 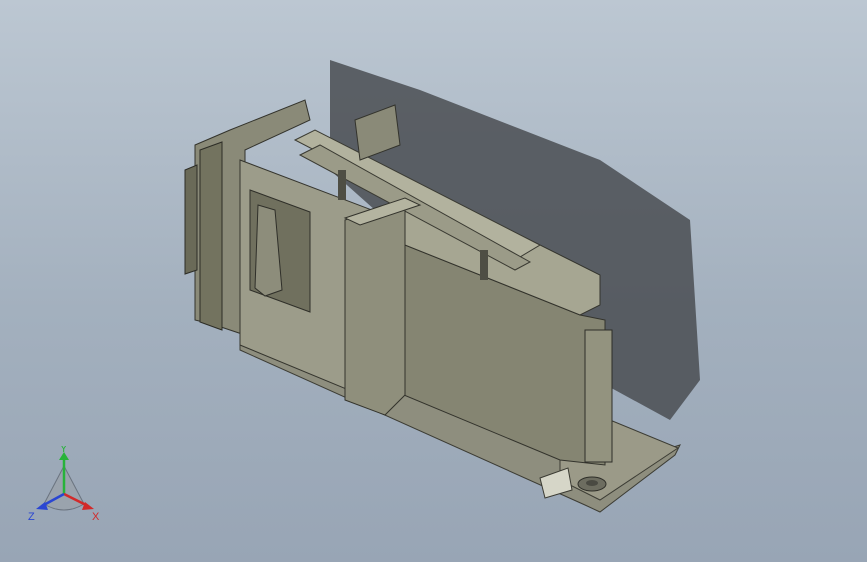 I want to click on clamp-left, so click(x=342, y=185).